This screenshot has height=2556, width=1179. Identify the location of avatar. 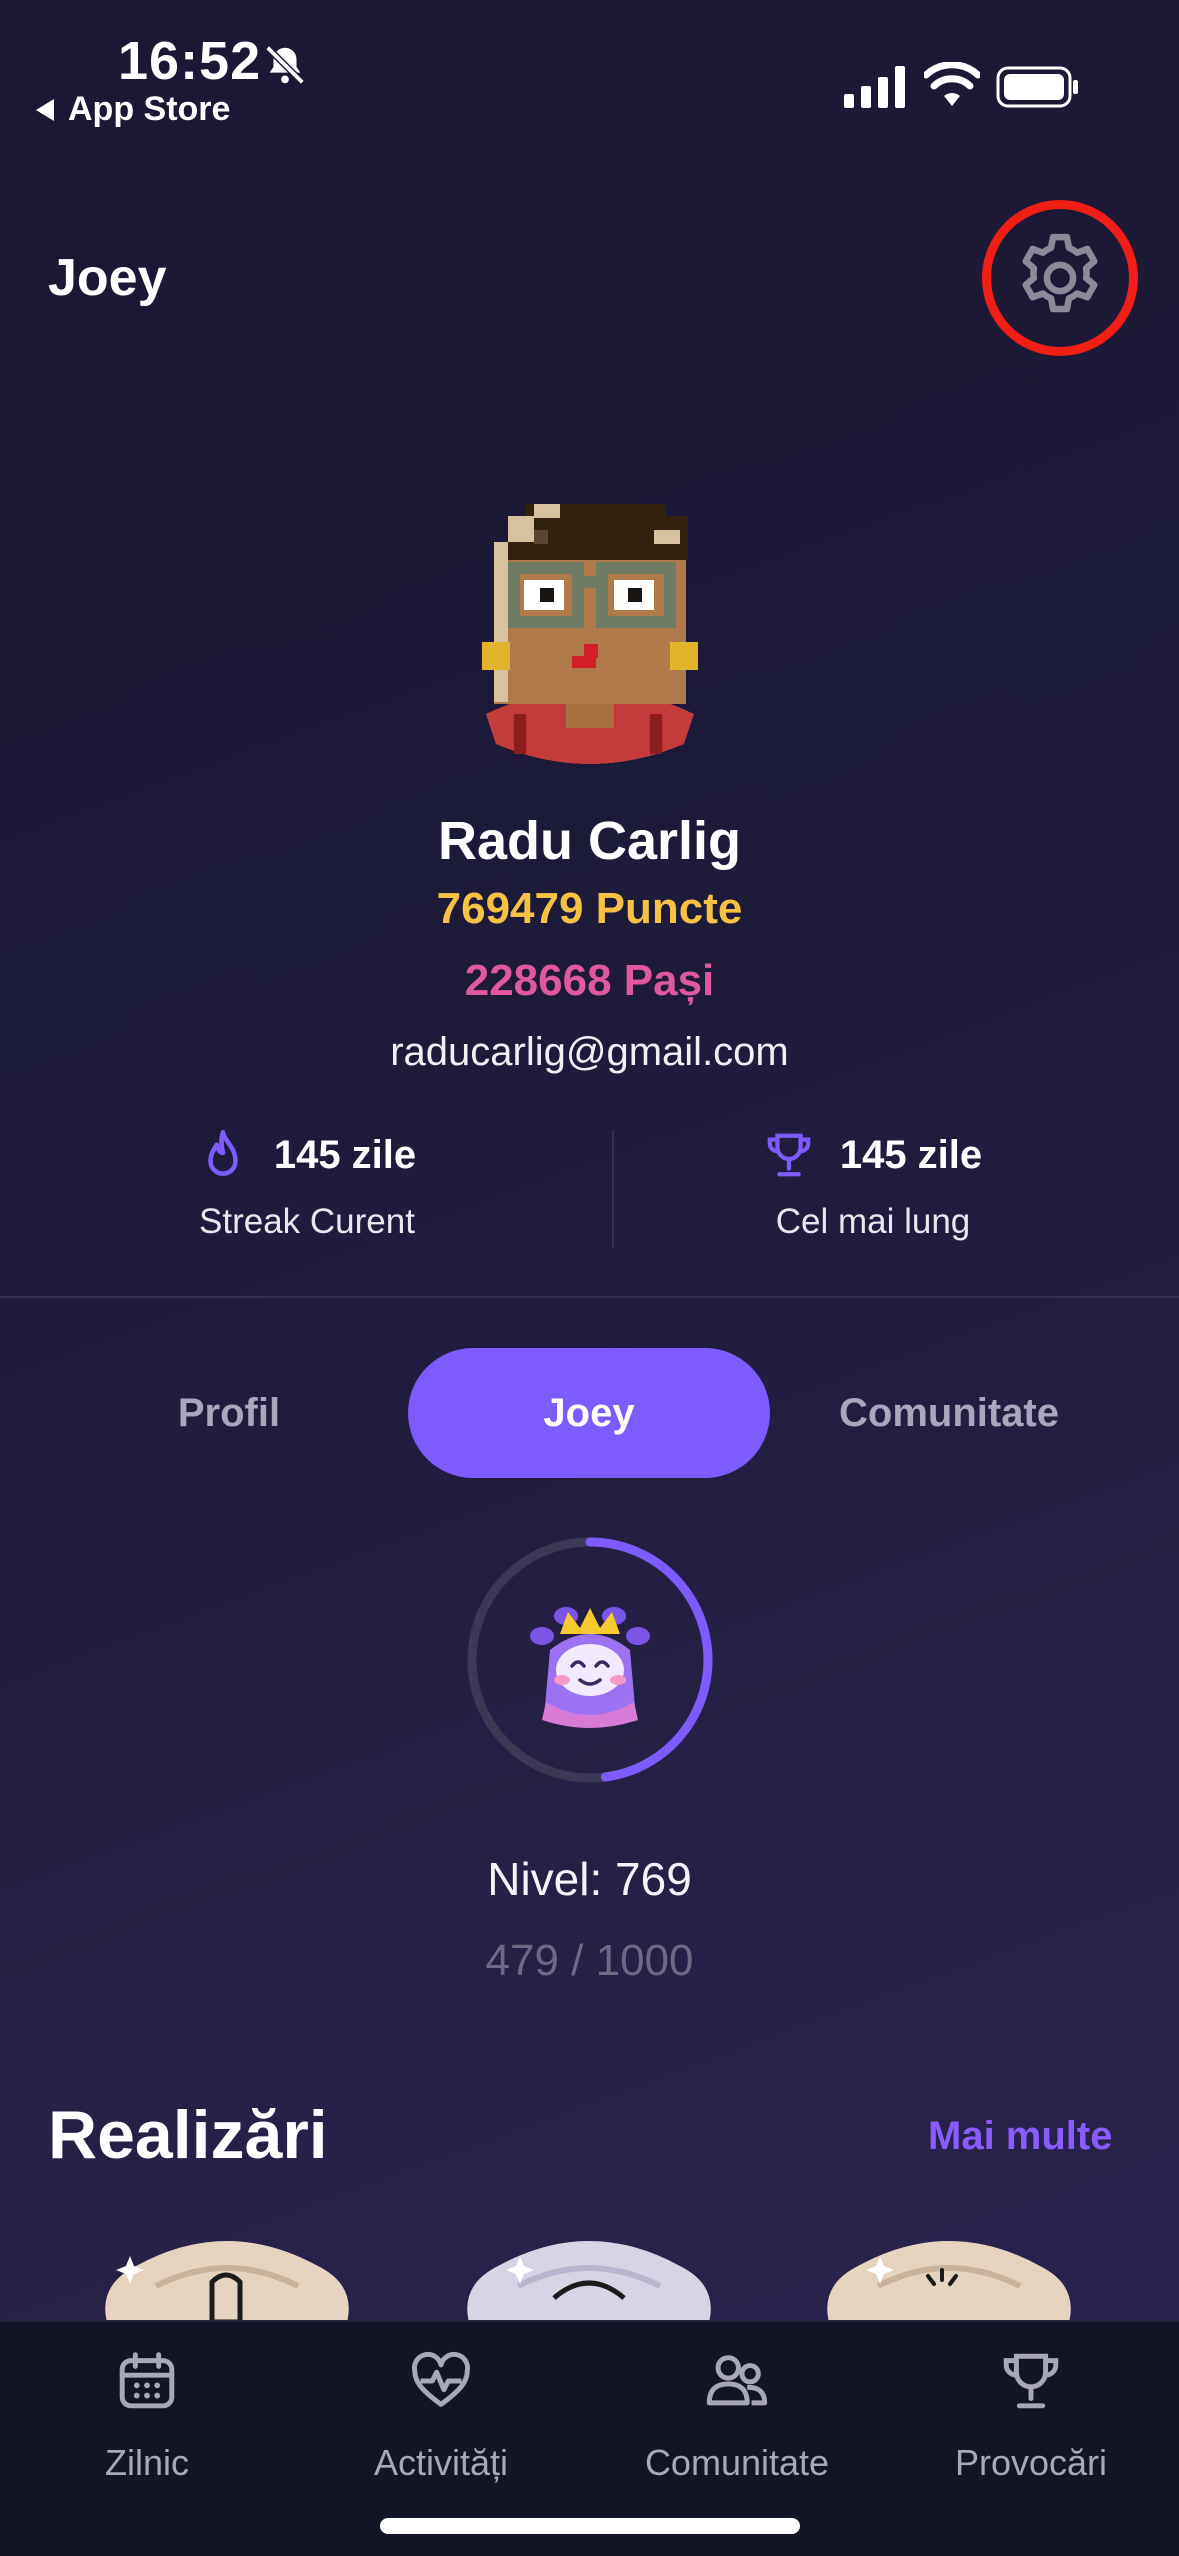
(590, 634).